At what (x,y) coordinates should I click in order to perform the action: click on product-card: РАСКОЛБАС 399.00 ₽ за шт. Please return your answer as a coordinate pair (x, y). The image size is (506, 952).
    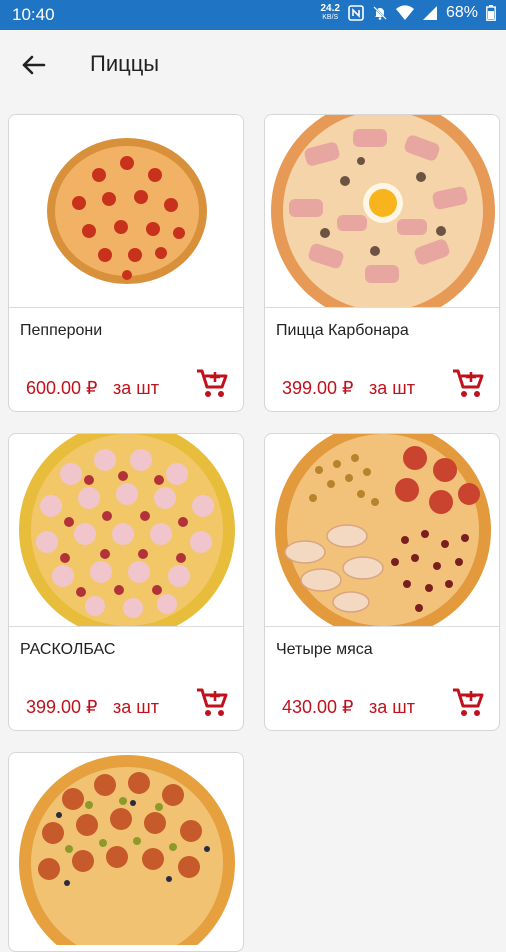
    Looking at the image, I should click on (126, 582).